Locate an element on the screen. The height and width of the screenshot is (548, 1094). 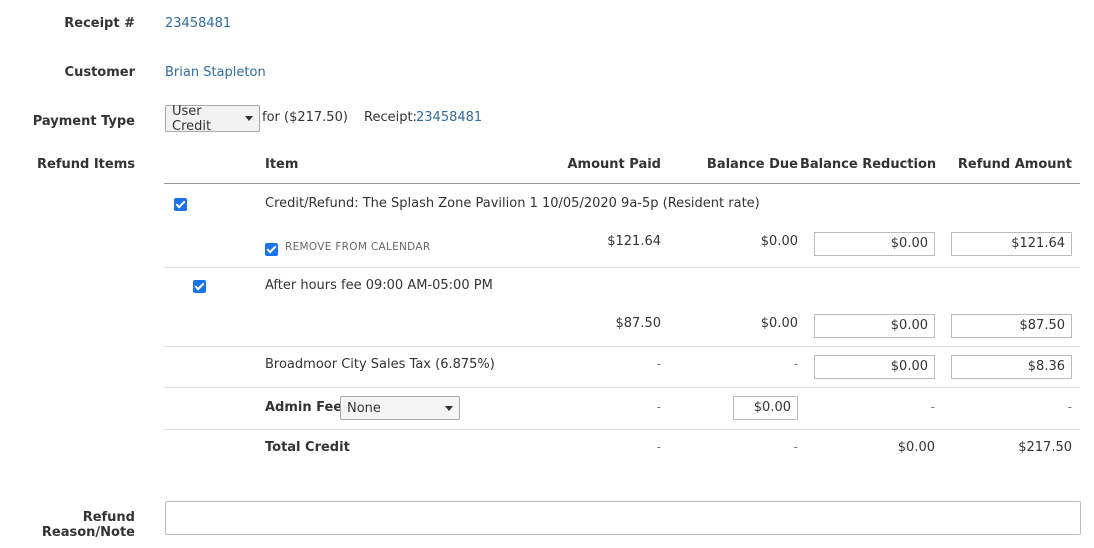
payment-receipt-label: Receipt: is located at coordinates (390, 117).